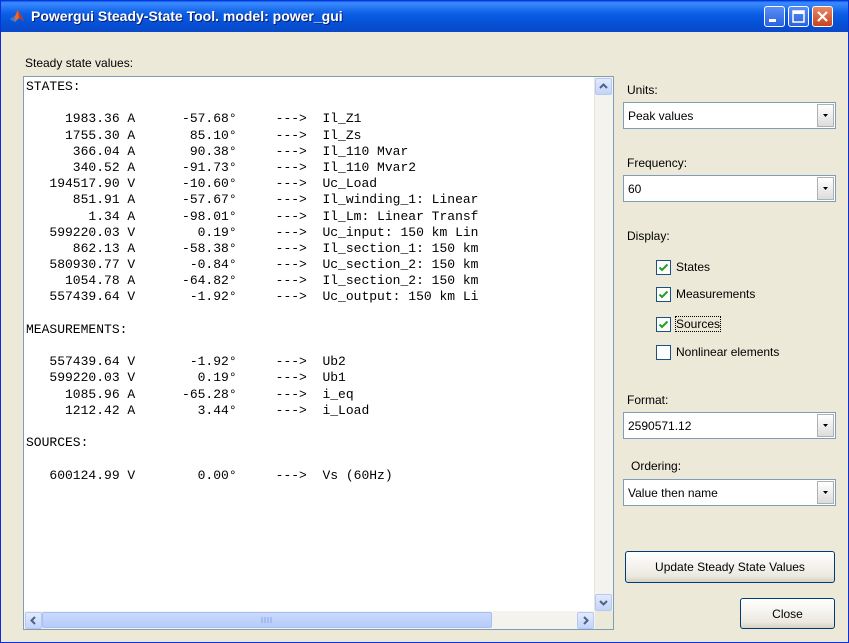 The image size is (849, 643). What do you see at coordinates (727, 352) in the screenshot?
I see `nonlinear-elements-checkbox-label: Nonlinear elements` at bounding box center [727, 352].